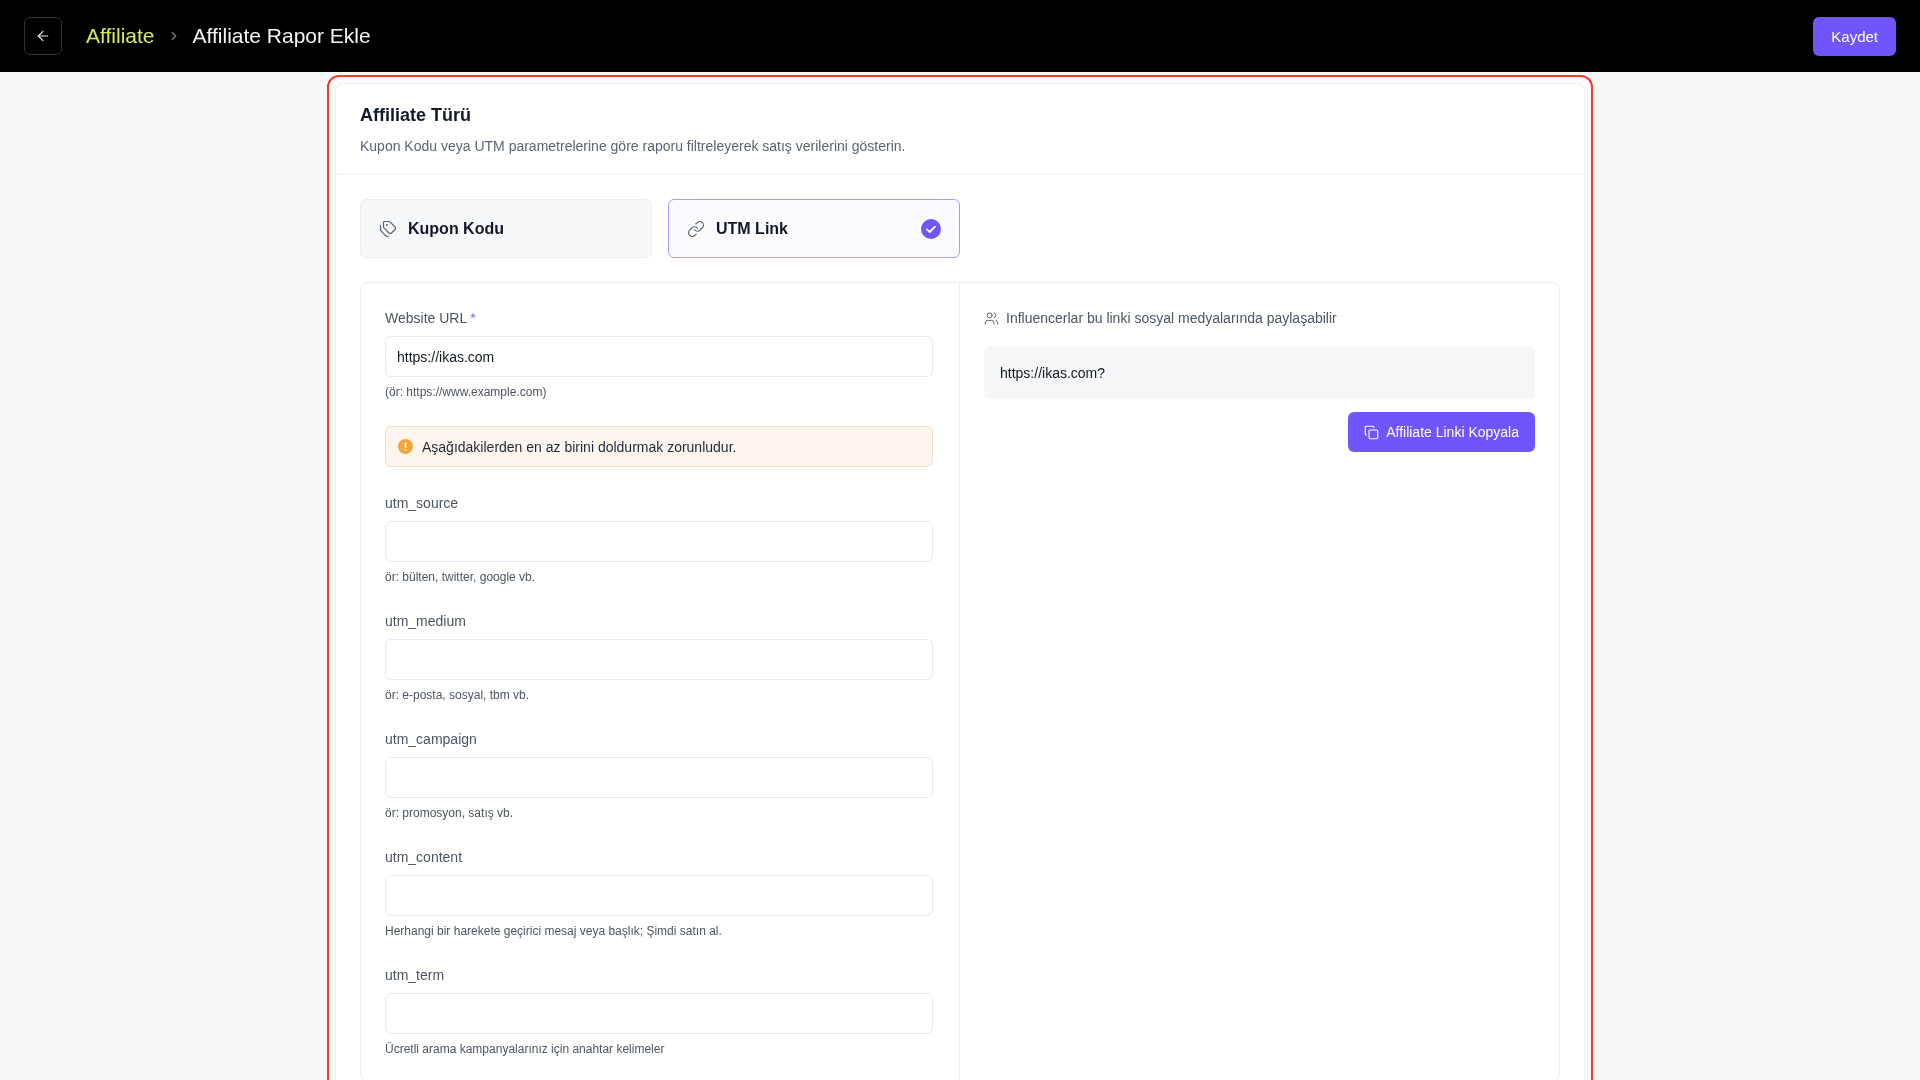  Describe the element at coordinates (814, 228) in the screenshot. I see `type-option: UTM Link` at that location.